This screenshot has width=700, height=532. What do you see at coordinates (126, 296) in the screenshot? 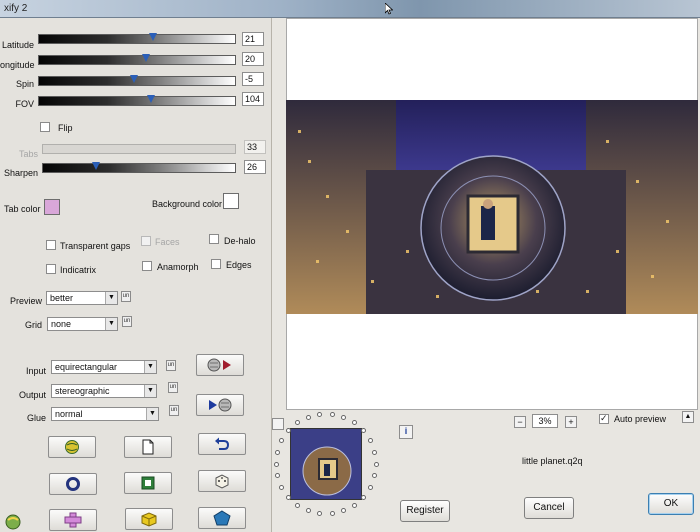
I see `preview-unlink-button: un` at bounding box center [126, 296].